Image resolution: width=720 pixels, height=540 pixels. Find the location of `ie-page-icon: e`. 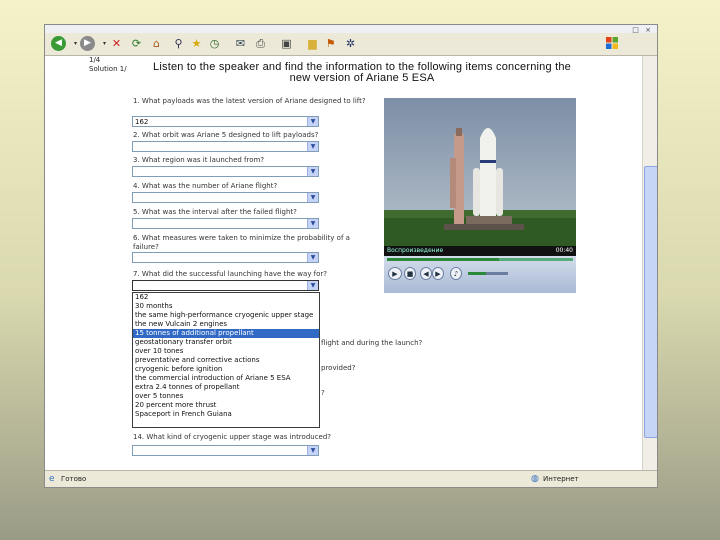

ie-page-icon: e is located at coordinates (52, 479).